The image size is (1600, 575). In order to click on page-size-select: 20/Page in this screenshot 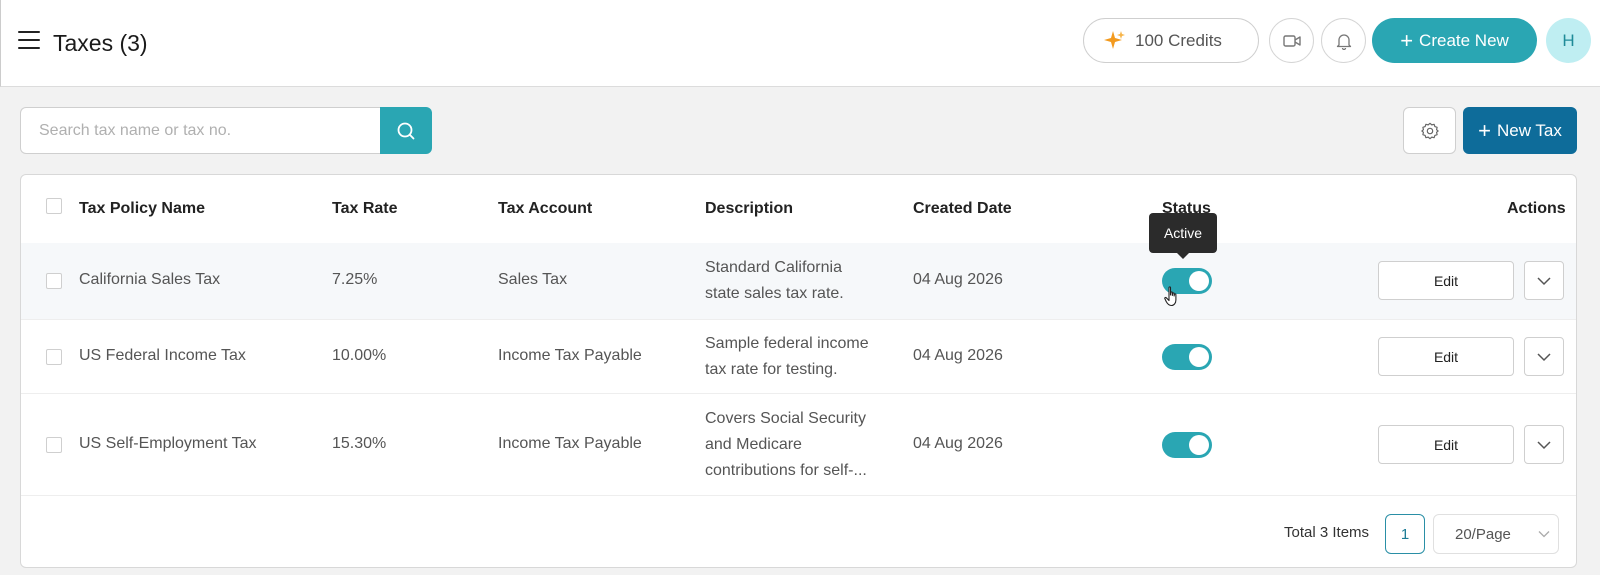, I will do `click(1496, 534)`.